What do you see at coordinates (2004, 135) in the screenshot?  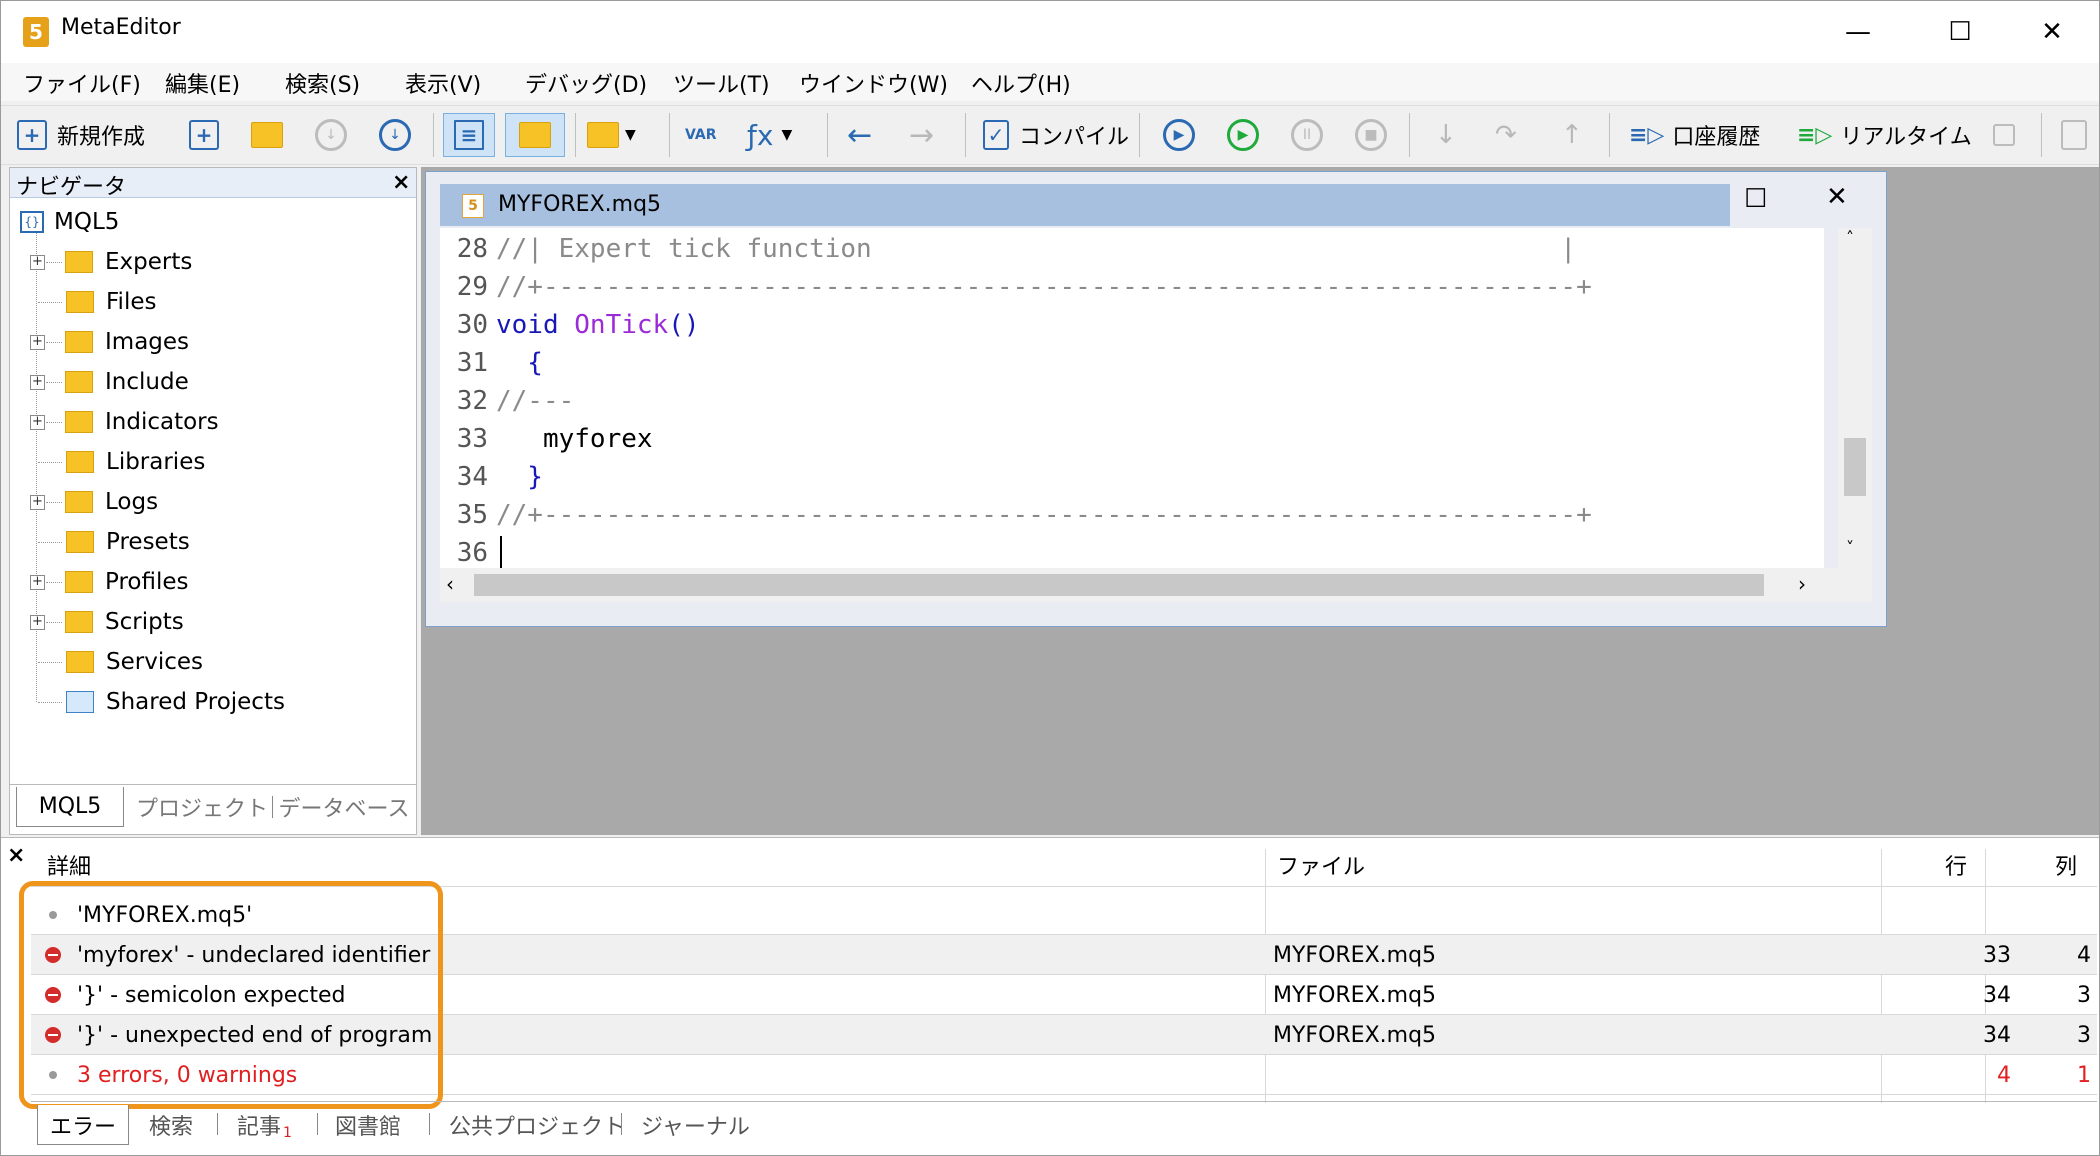 I see `checkbox-button` at bounding box center [2004, 135].